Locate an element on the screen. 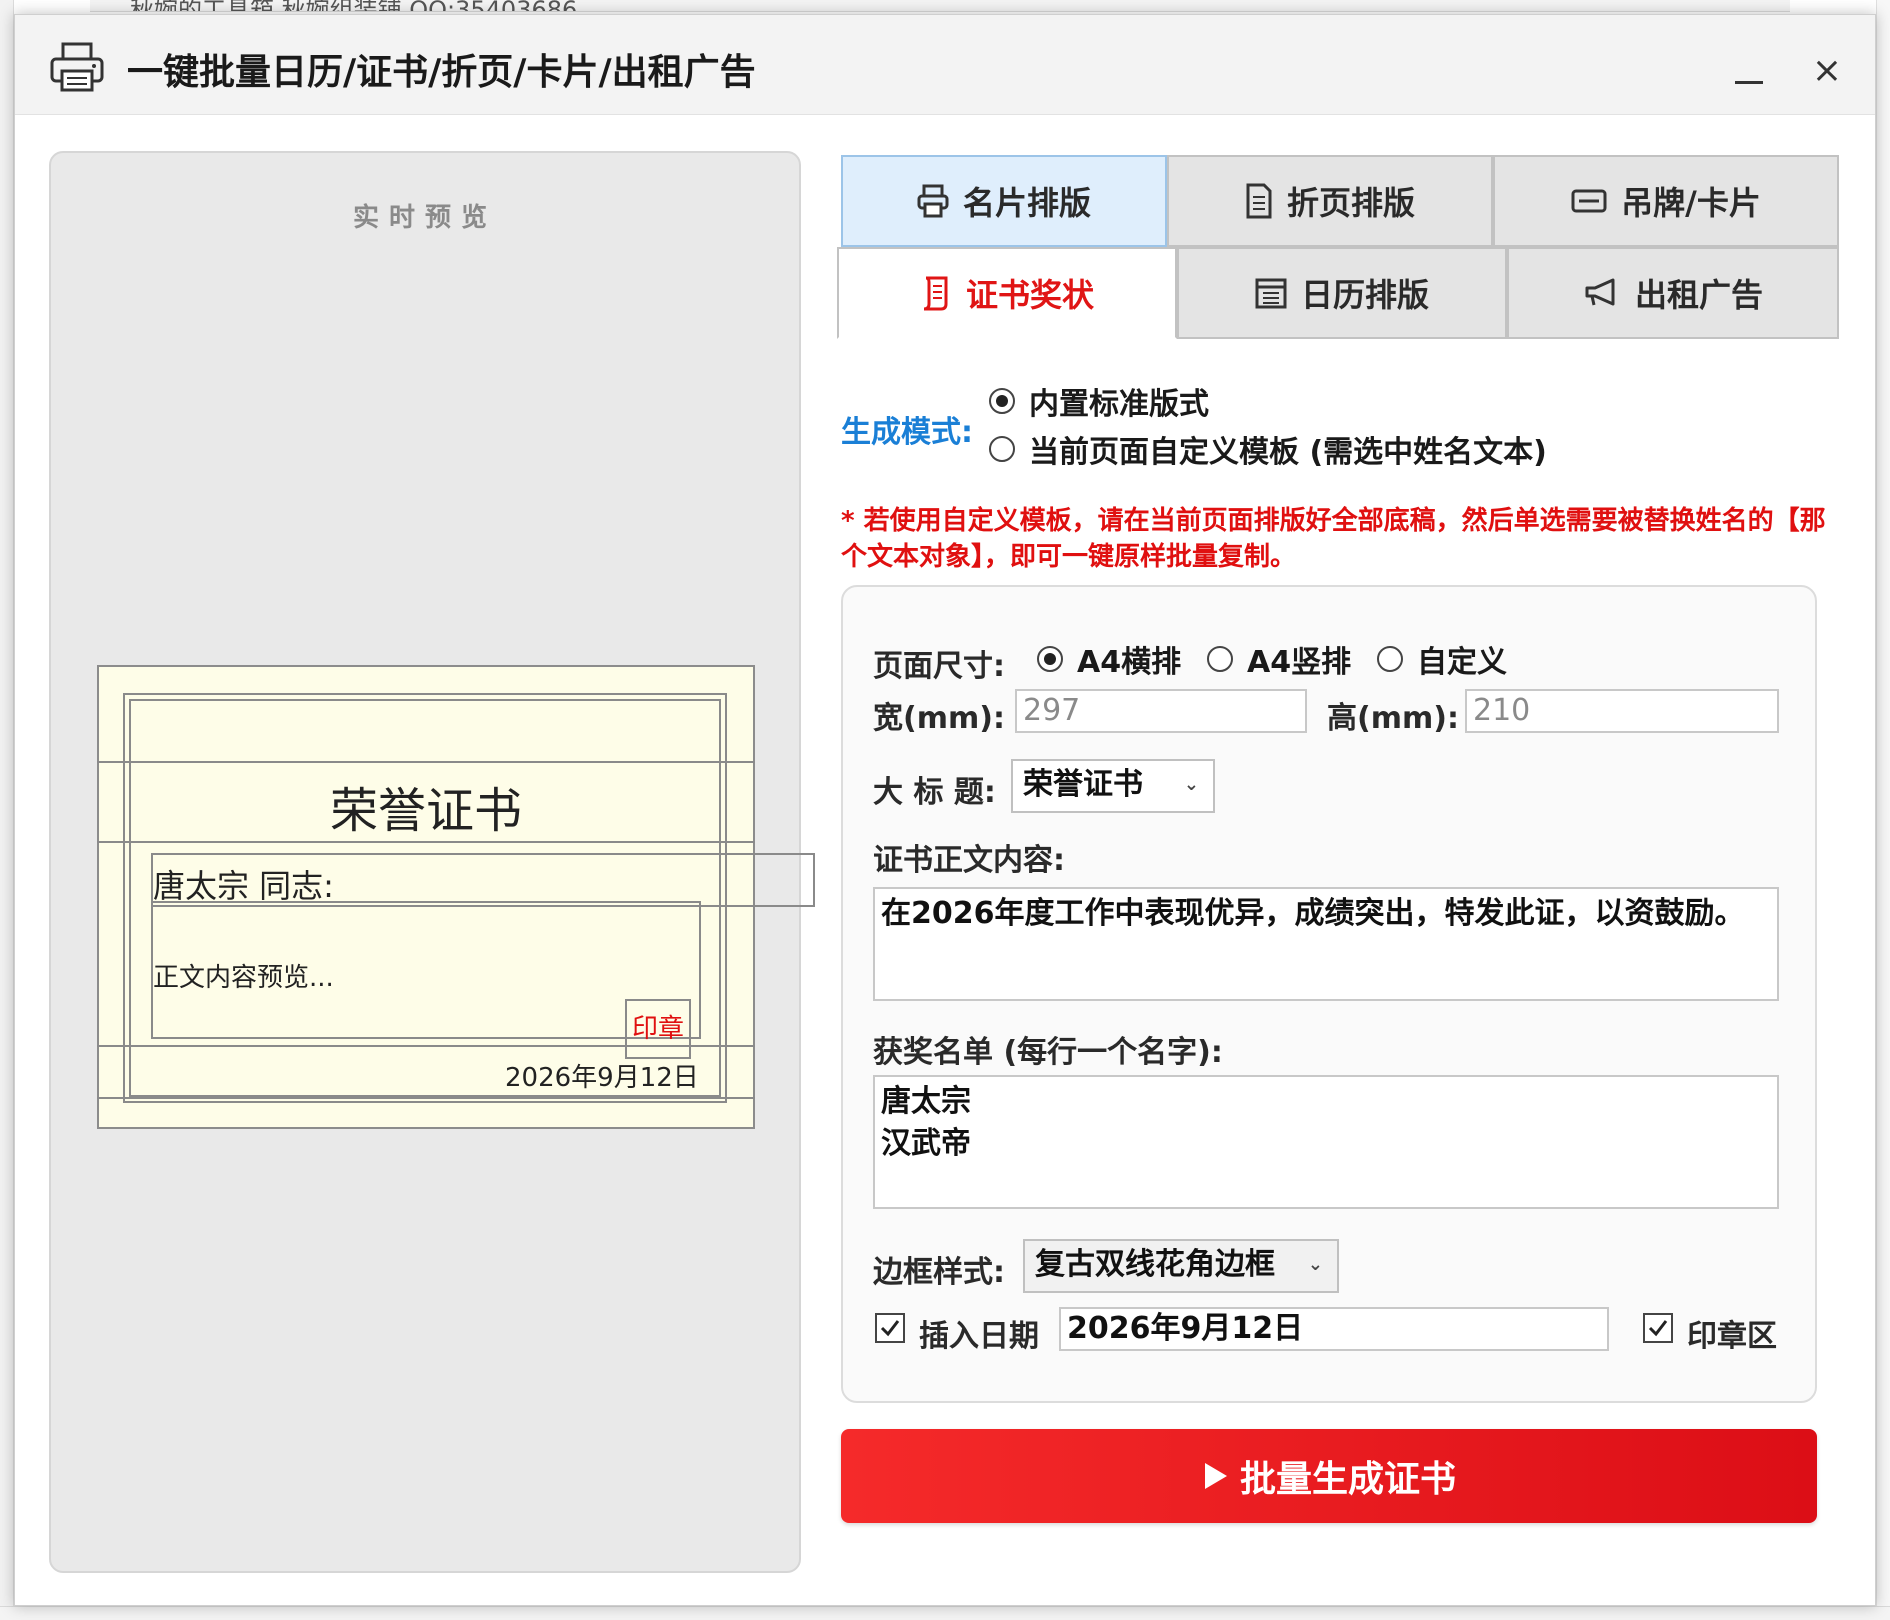 This screenshot has width=1890, height=1620. tab-label: 出租广告 is located at coordinates (1698, 295).